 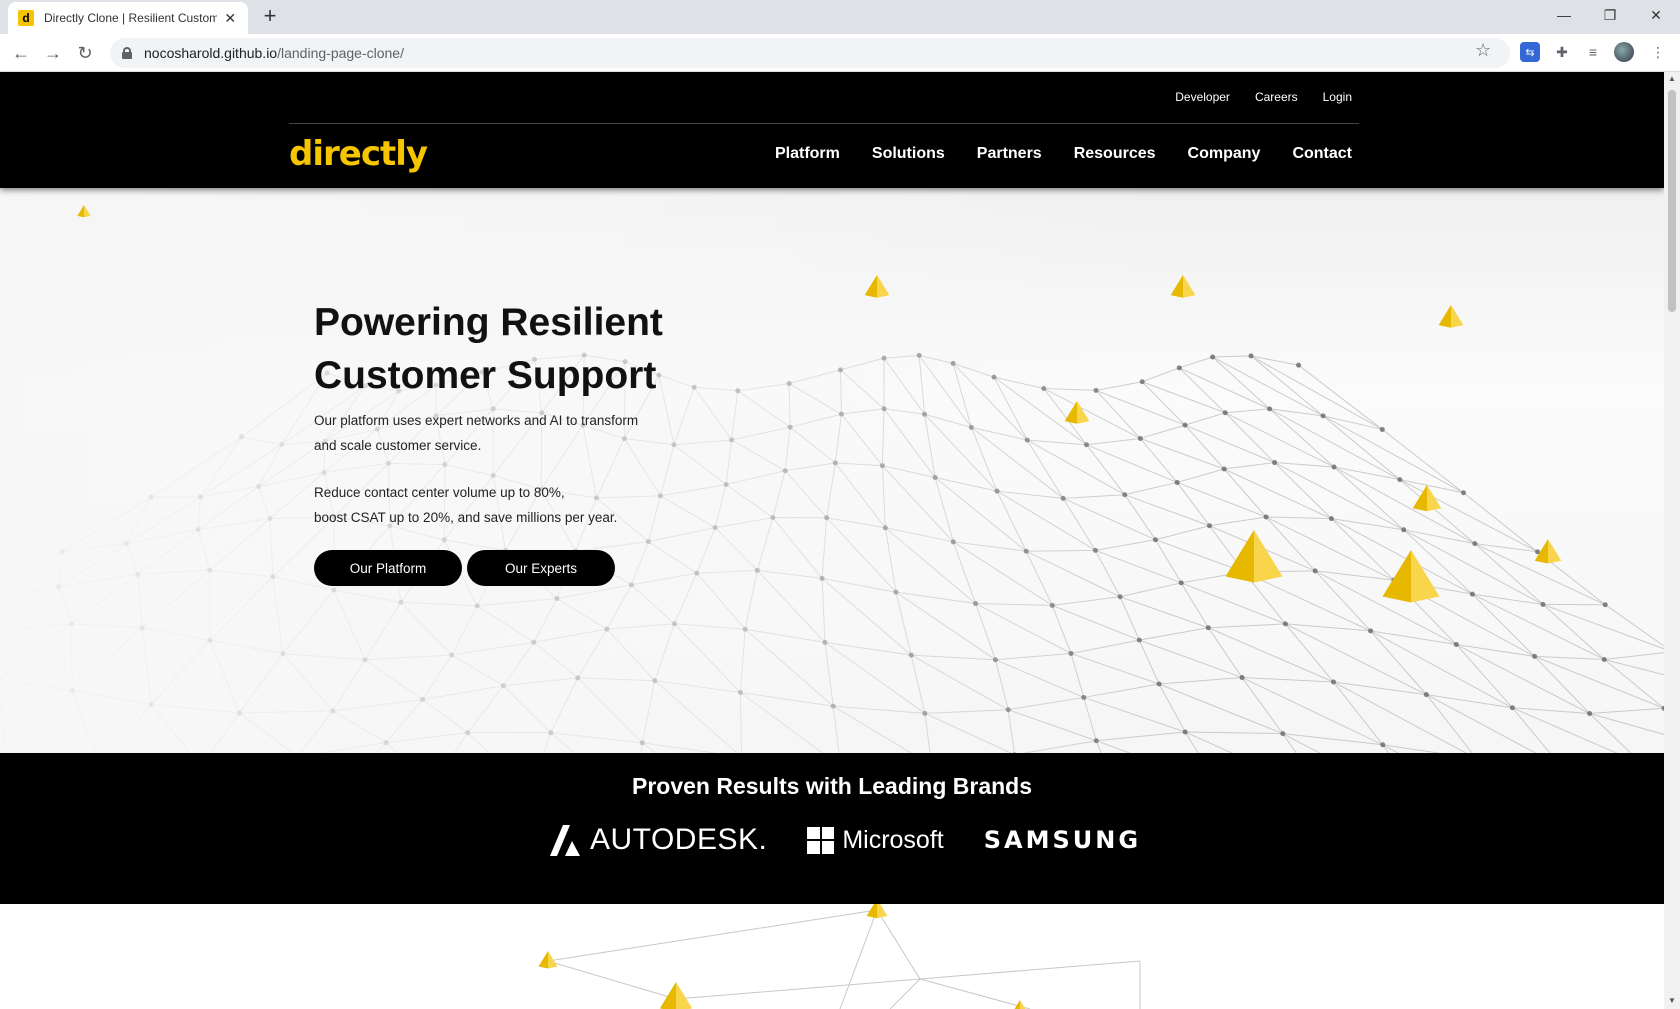 I want to click on browser-menu-icon: ⋮, so click(x=1658, y=52).